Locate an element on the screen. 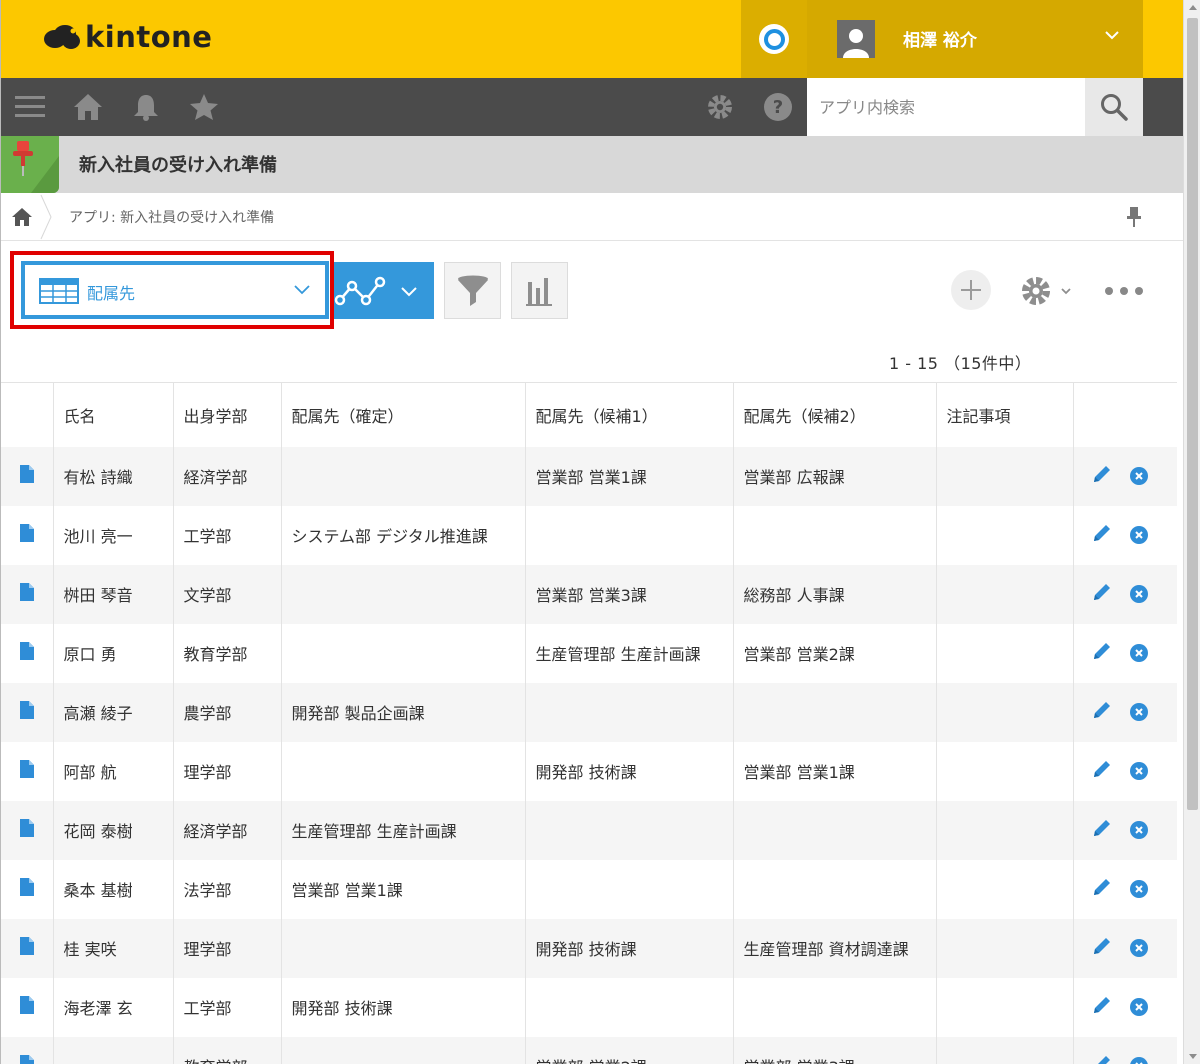  user-menu: 相澤 裕介 is located at coordinates (975, 39).